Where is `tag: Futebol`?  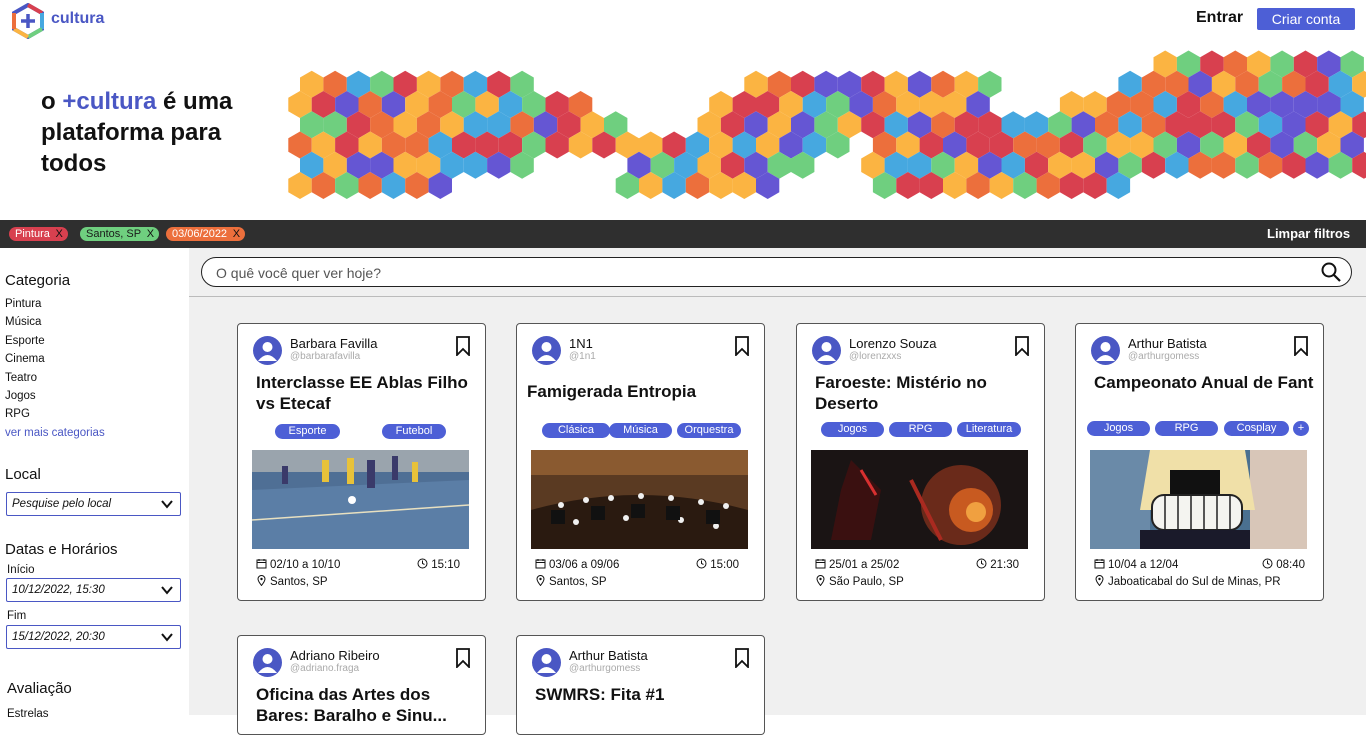 tag: Futebol is located at coordinates (414, 431).